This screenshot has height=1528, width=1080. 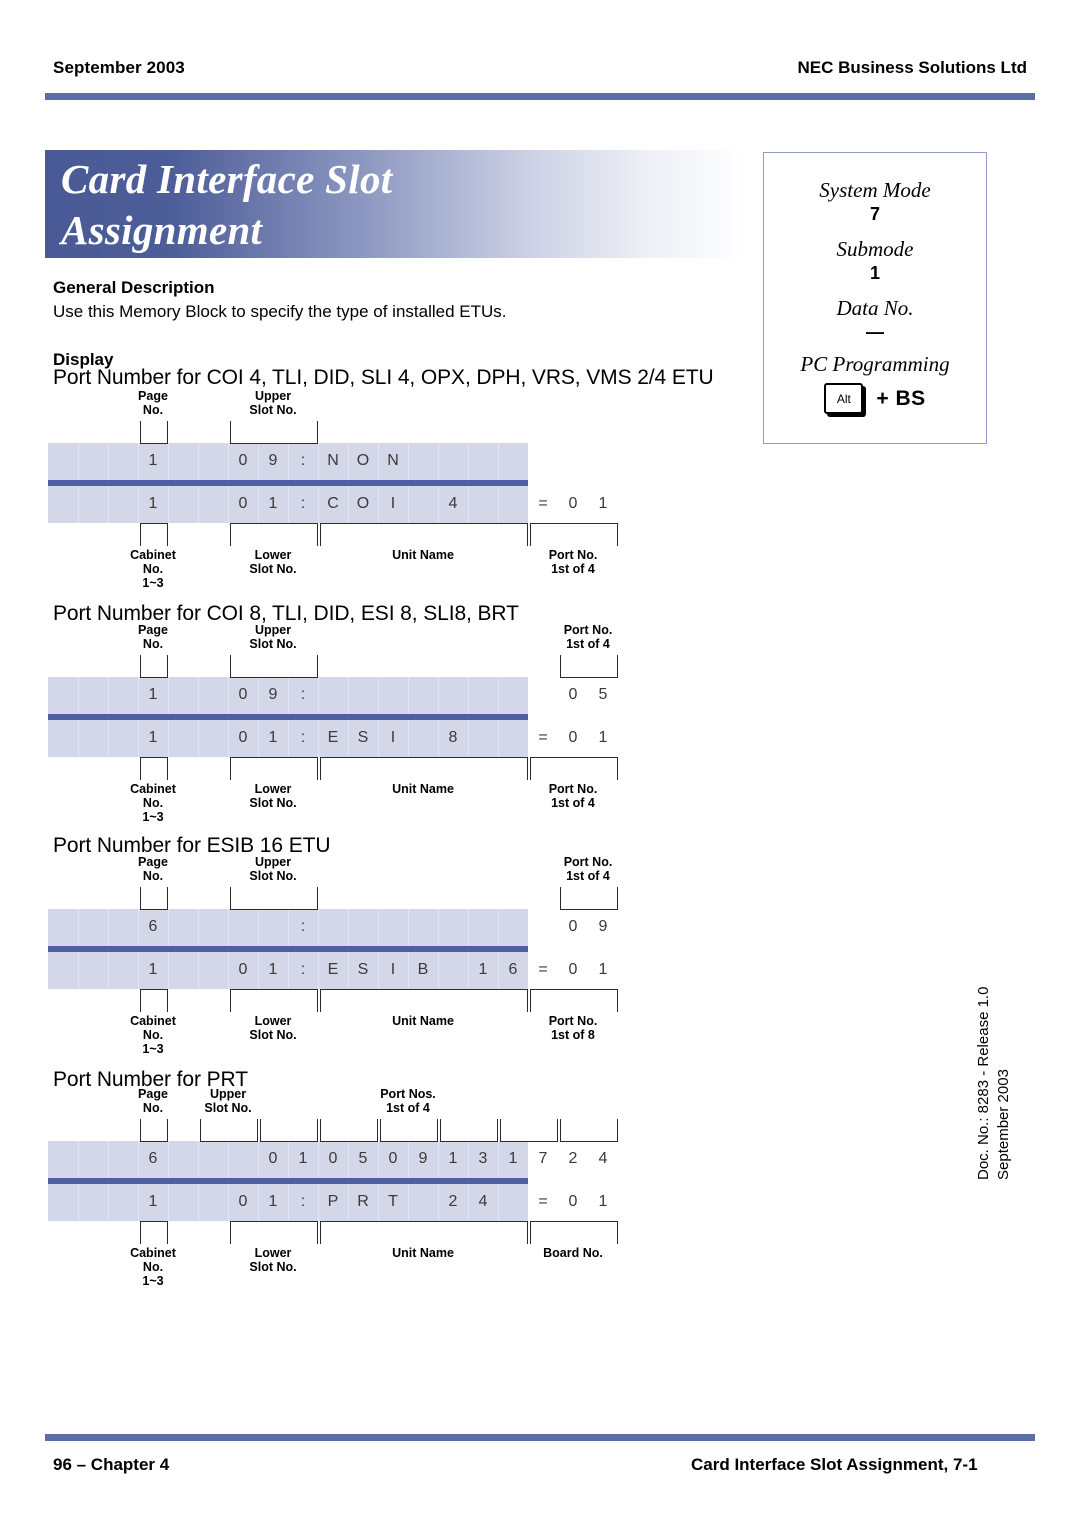 What do you see at coordinates (875, 190) in the screenshot?
I see `system-mode-label: System Mode` at bounding box center [875, 190].